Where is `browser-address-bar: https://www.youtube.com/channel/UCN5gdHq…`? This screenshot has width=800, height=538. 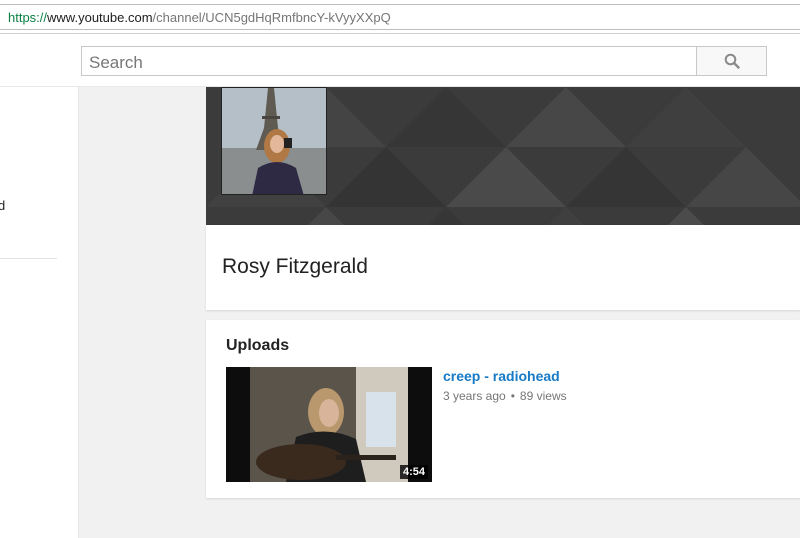 browser-address-bar: https://www.youtube.com/channel/UCN5gdHq… is located at coordinates (400, 17).